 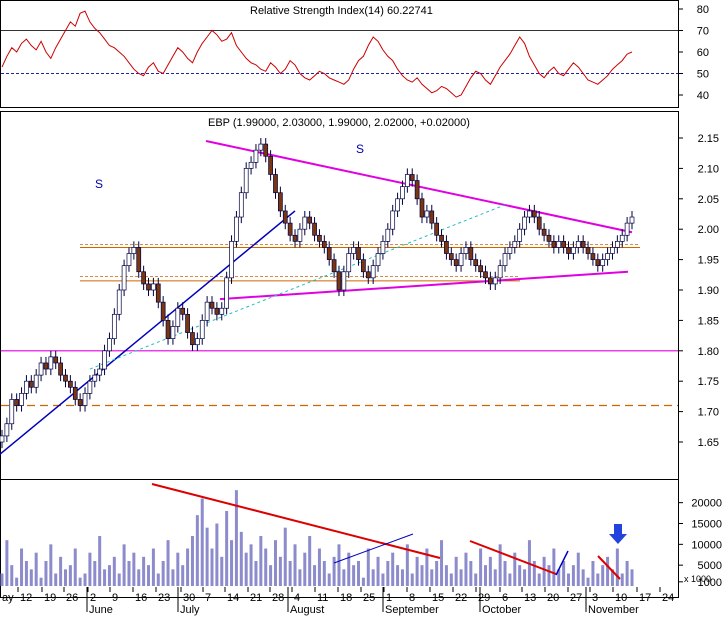 What do you see at coordinates (8, 598) in the screenshot?
I see `x-day-label-0: ay` at bounding box center [8, 598].